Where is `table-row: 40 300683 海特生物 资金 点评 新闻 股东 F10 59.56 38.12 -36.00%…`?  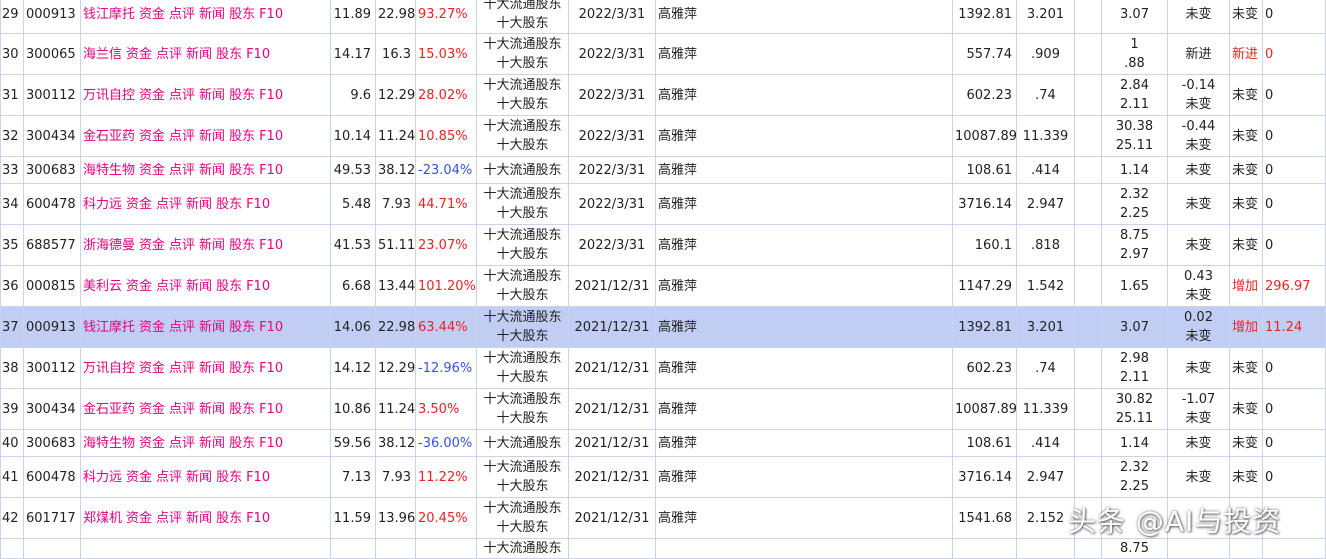 table-row: 40 300683 海特生物 资金 点评 新闻 股东 F10 59.56 38.12 -36.00%… is located at coordinates (663, 443).